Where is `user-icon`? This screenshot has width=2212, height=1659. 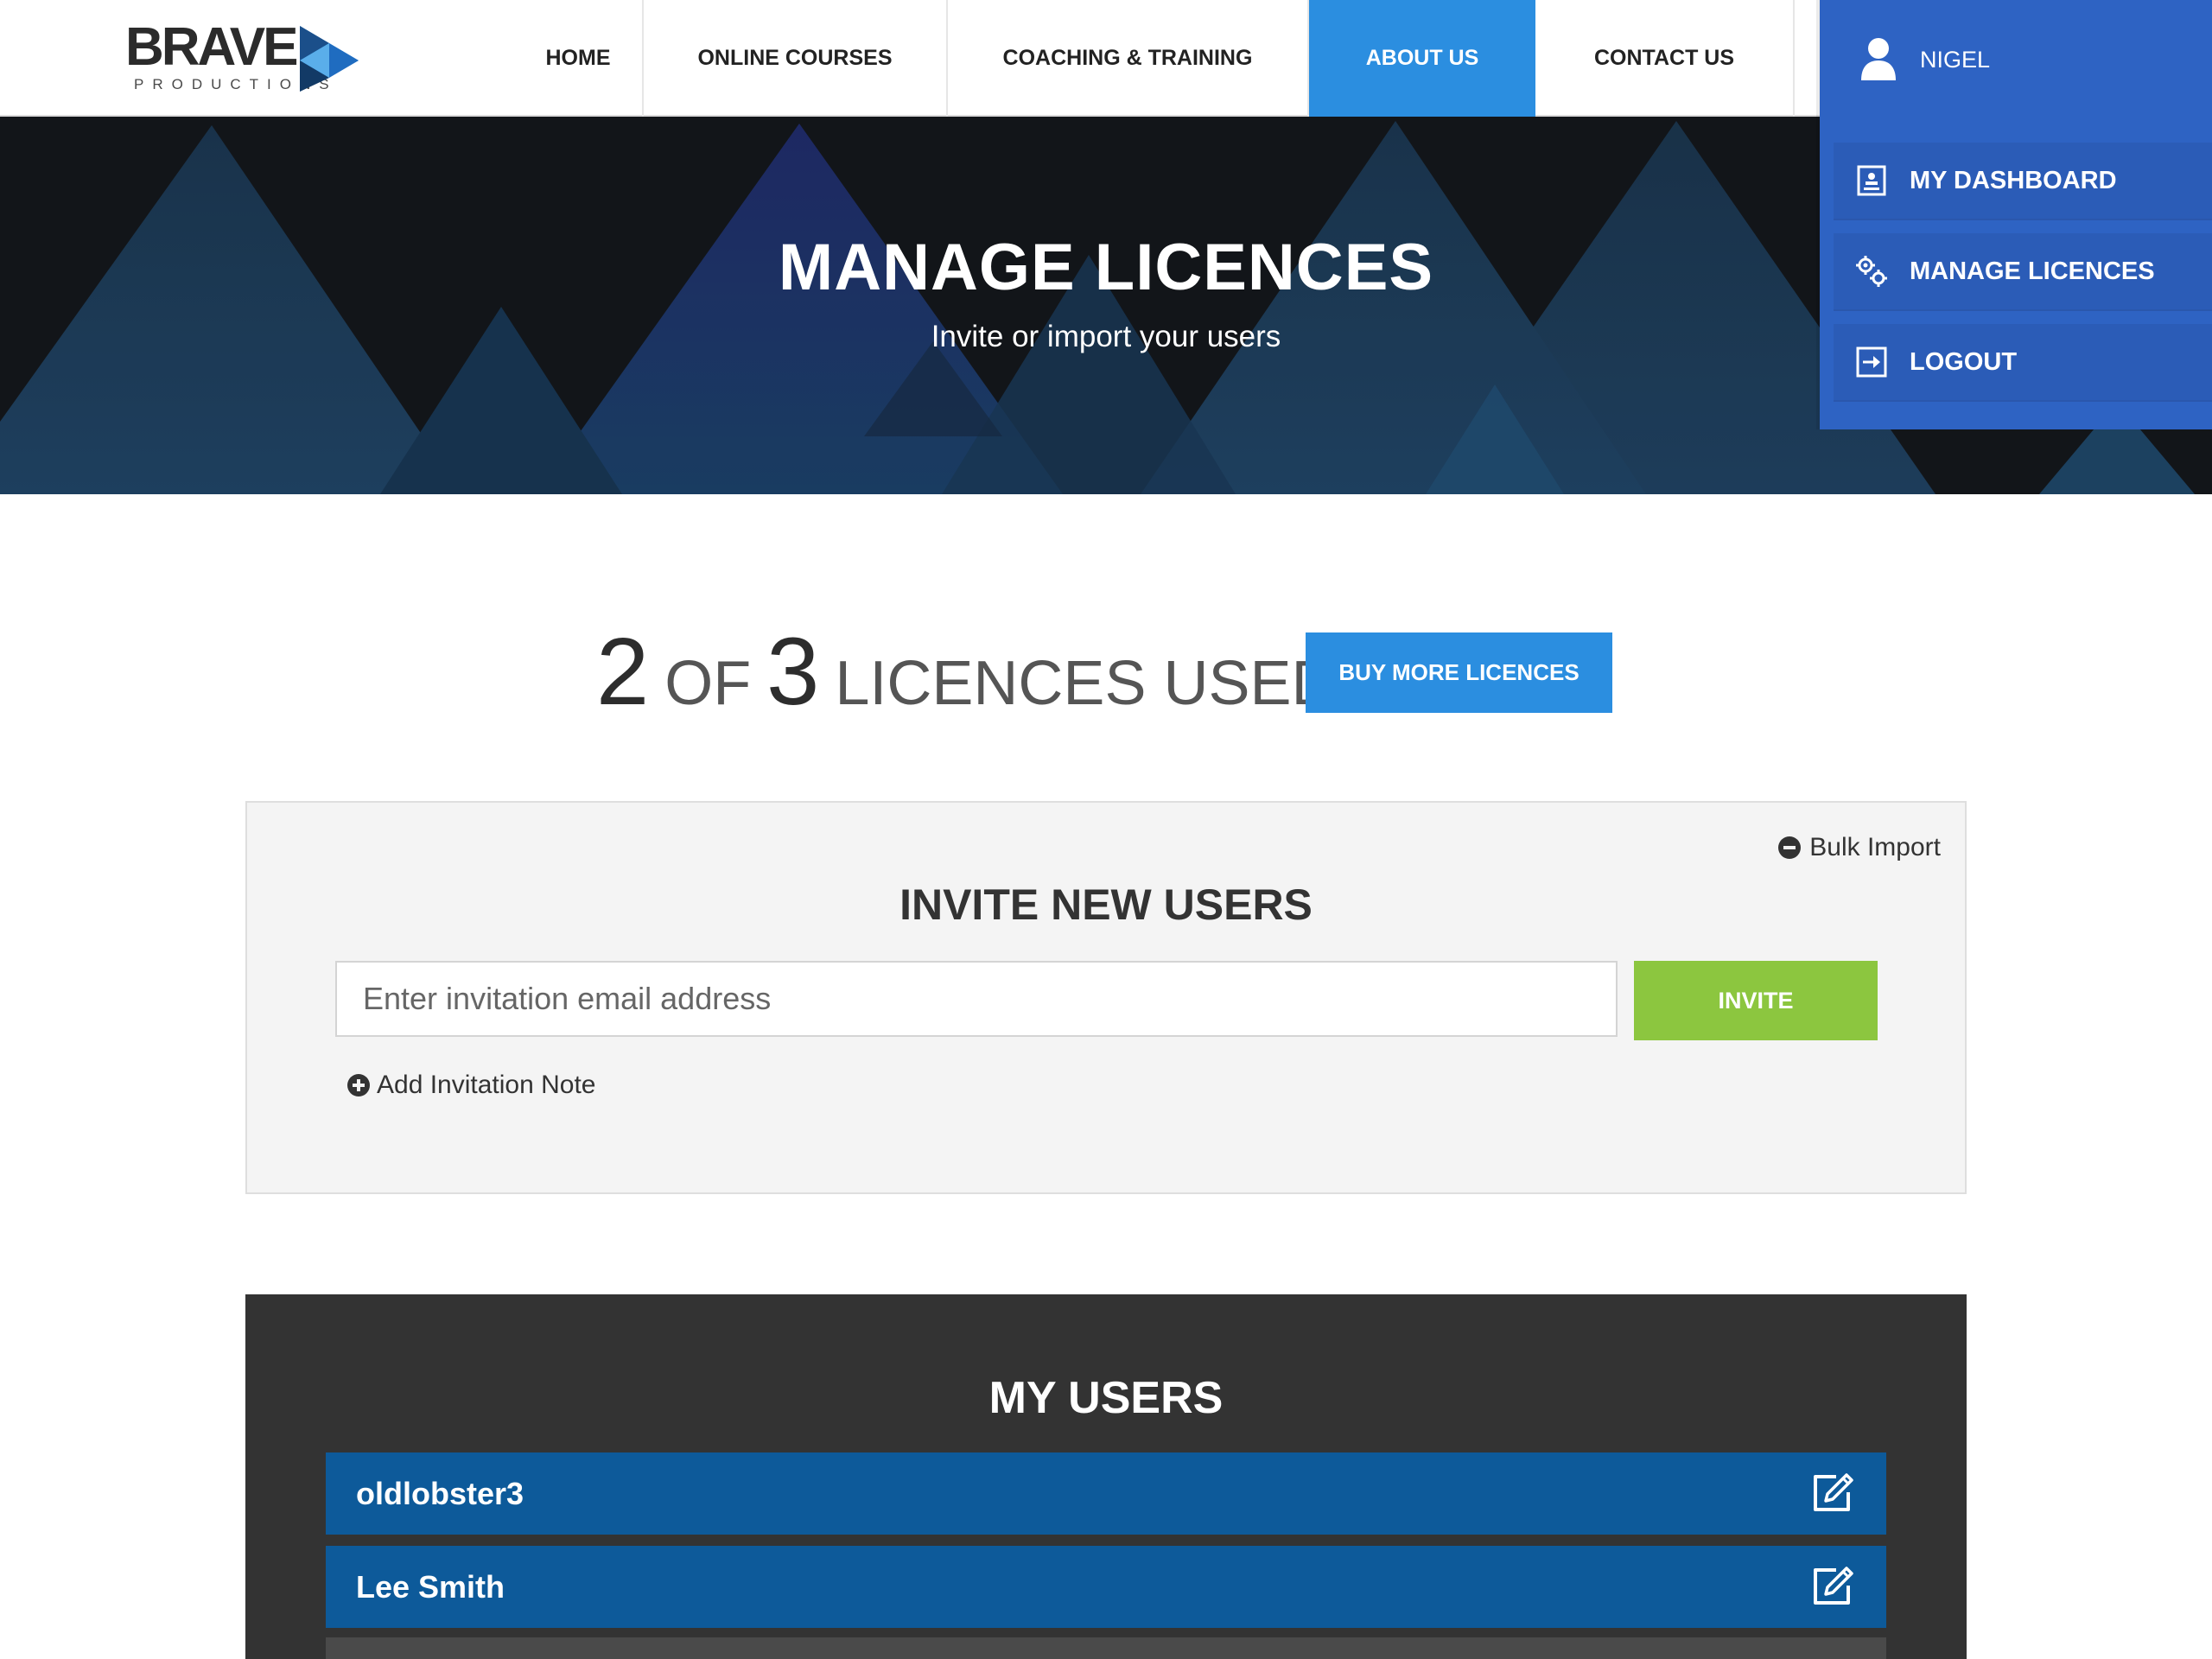 user-icon is located at coordinates (1878, 59).